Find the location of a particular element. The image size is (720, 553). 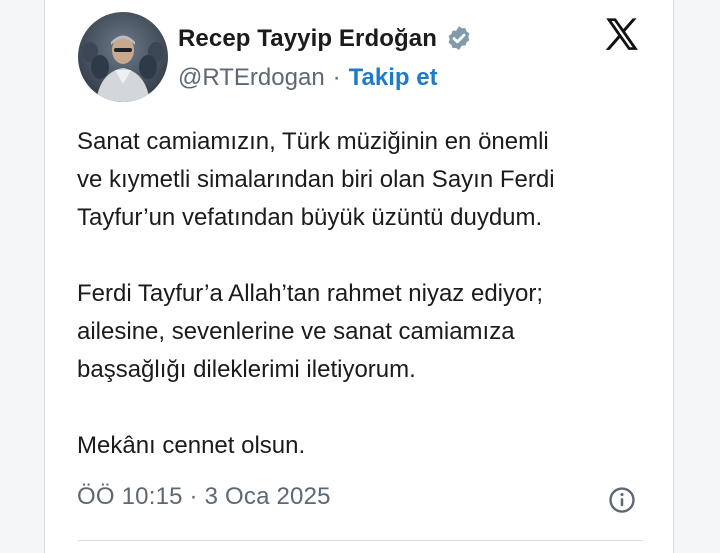

author-name-row: Recep Tayyip Erdoğan is located at coordinates (326, 39).